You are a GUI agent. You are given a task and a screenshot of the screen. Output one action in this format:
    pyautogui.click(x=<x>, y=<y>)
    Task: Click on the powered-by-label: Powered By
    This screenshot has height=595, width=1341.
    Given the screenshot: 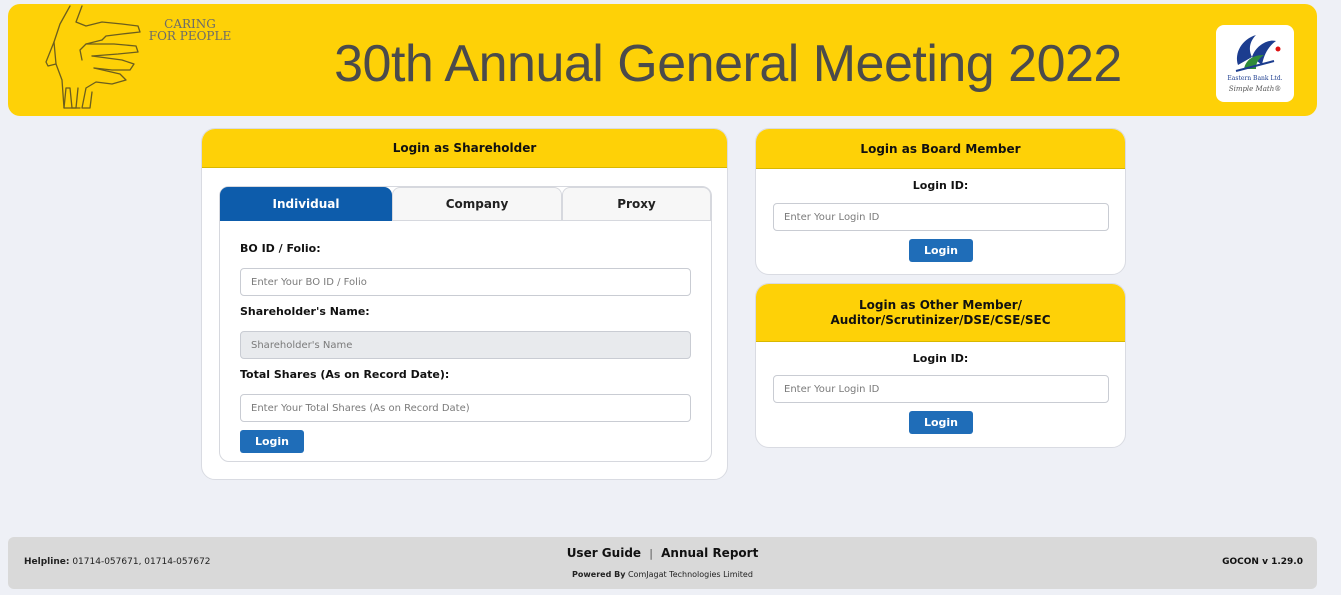 What is the action you would take?
    pyautogui.click(x=599, y=574)
    